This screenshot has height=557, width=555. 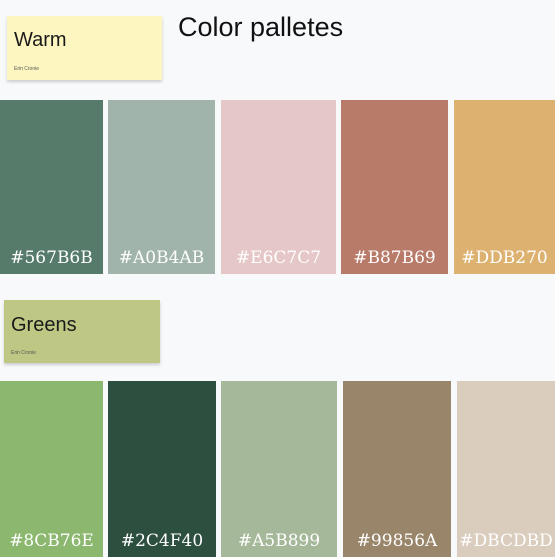 What do you see at coordinates (161, 187) in the screenshot?
I see `color-swatch: #A0B4AB` at bounding box center [161, 187].